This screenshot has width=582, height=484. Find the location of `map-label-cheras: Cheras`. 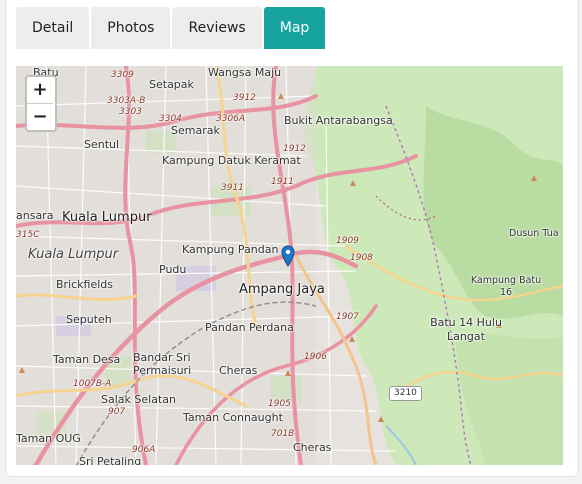

map-label-cheras: Cheras is located at coordinates (238, 370).